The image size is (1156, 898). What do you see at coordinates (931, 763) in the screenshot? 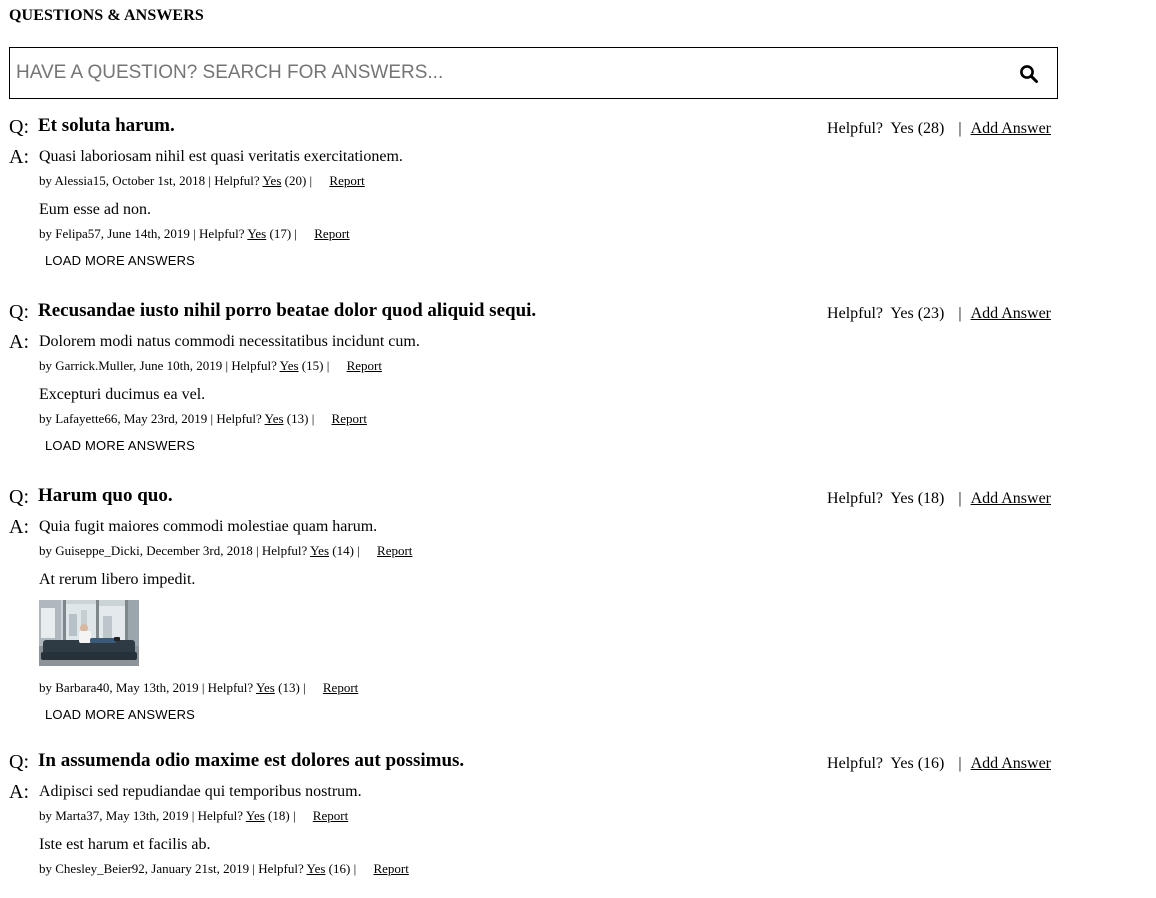
I see `helpful-count: (16)` at bounding box center [931, 763].